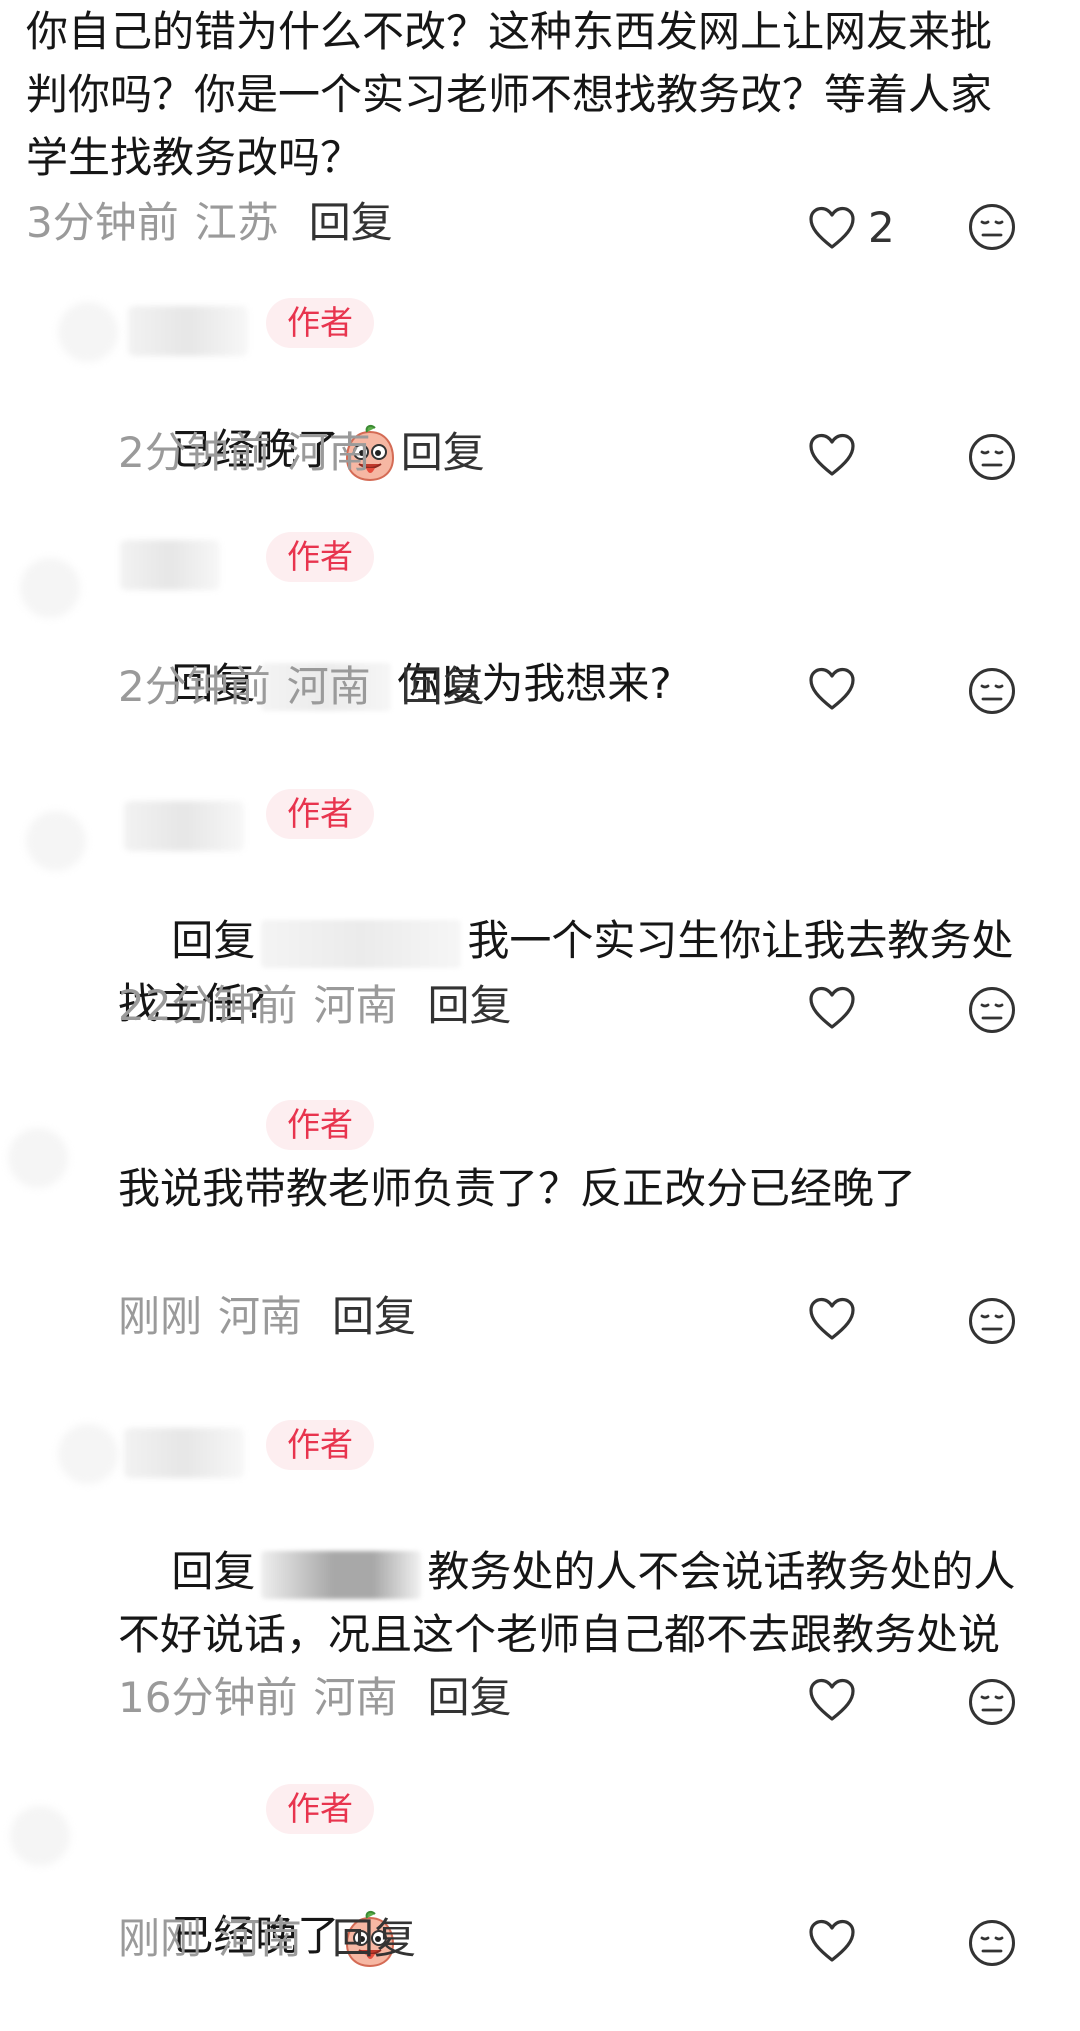 The width and height of the screenshot is (1080, 2031). What do you see at coordinates (517, 1188) in the screenshot?
I see `reply-text: 我说我带教老师负责了？反正改分已经晚了` at bounding box center [517, 1188].